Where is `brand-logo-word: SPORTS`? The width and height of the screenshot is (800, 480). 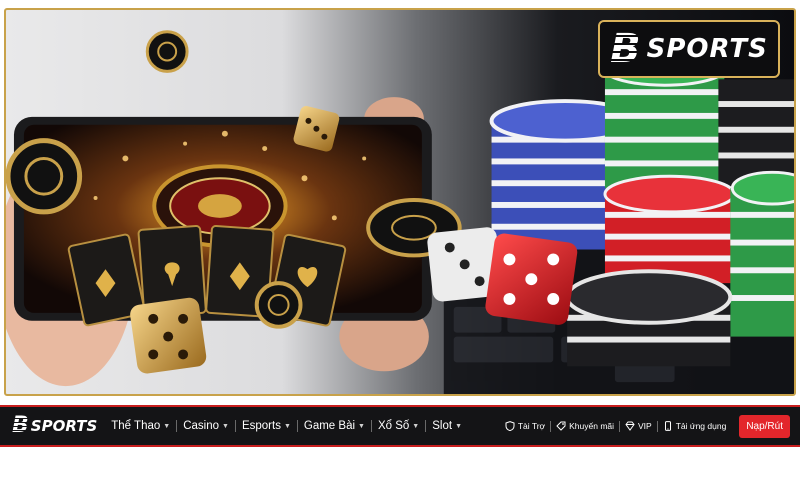
brand-logo-word: SPORTS is located at coordinates (707, 49).